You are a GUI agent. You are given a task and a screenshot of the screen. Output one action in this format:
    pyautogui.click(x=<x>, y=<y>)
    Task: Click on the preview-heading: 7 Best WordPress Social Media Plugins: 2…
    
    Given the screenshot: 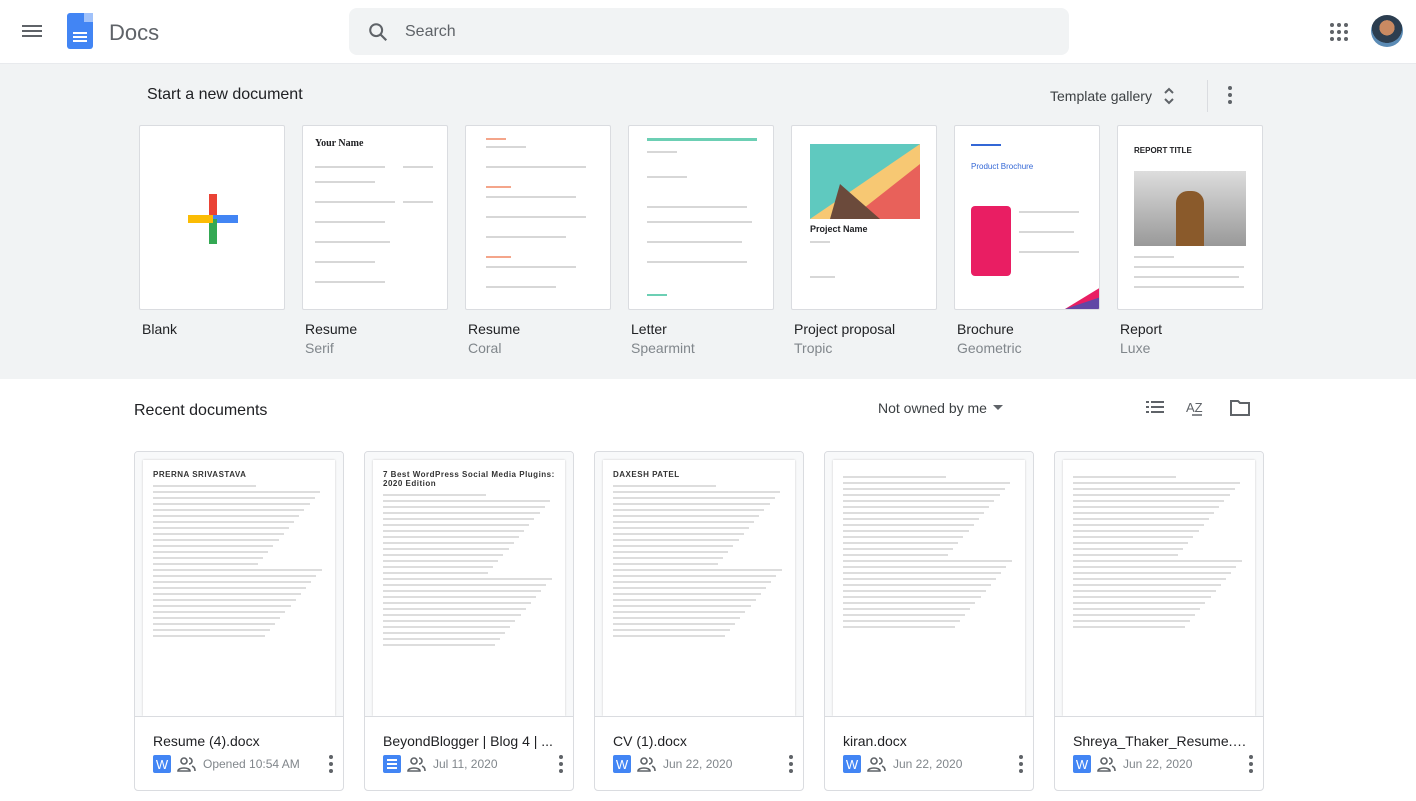 What is the action you would take?
    pyautogui.click(x=469, y=479)
    